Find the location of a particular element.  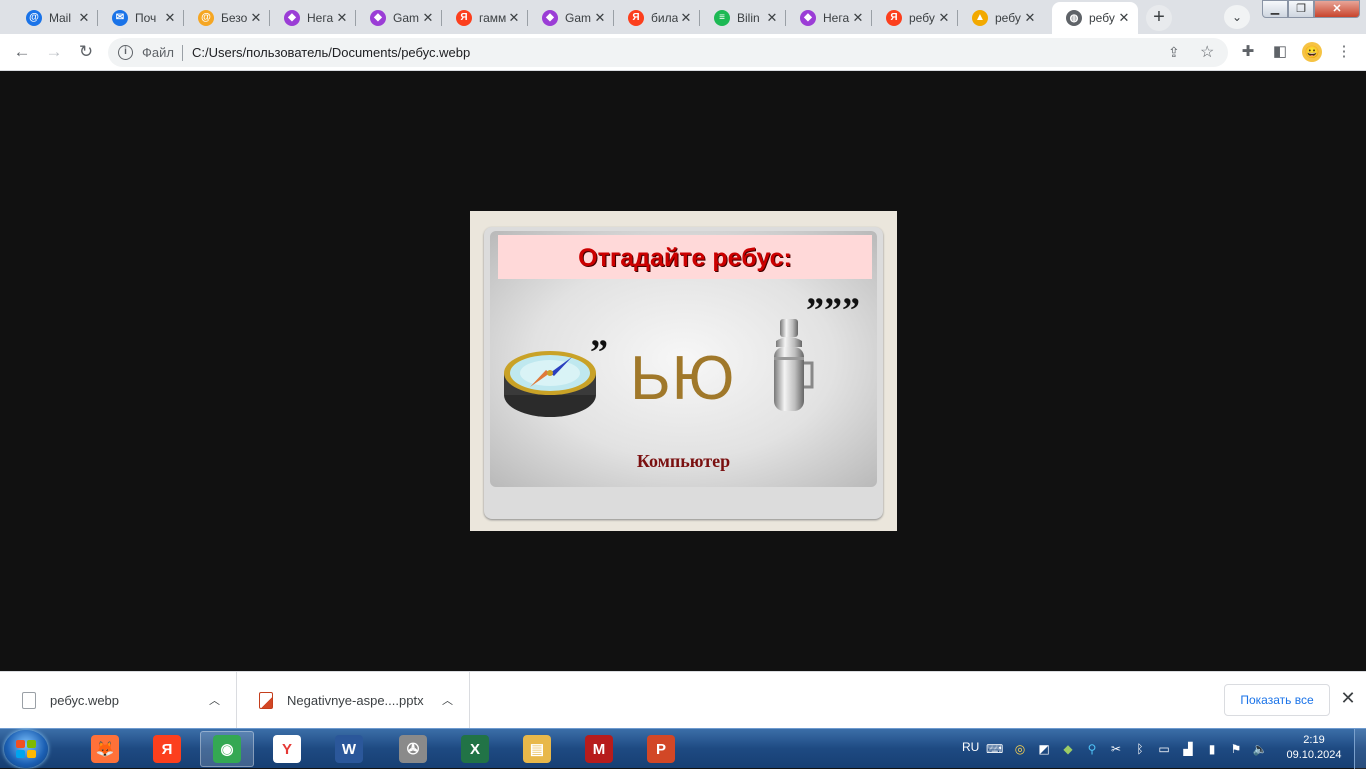

show-all-downloads-button: Показать все is located at coordinates (1277, 700).